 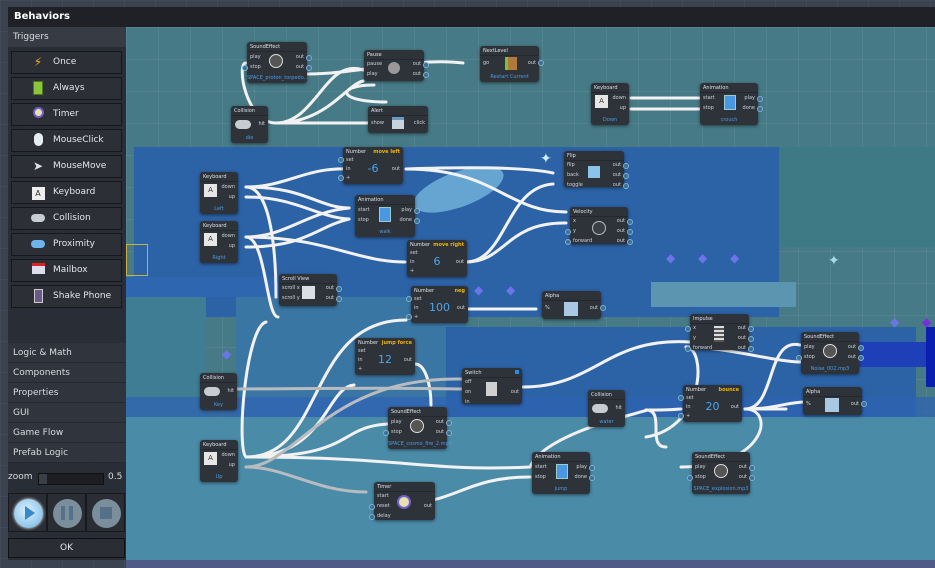 What do you see at coordinates (599, 226) in the screenshot?
I see `node-velocity: Velocity x y forward out out out` at bounding box center [599, 226].